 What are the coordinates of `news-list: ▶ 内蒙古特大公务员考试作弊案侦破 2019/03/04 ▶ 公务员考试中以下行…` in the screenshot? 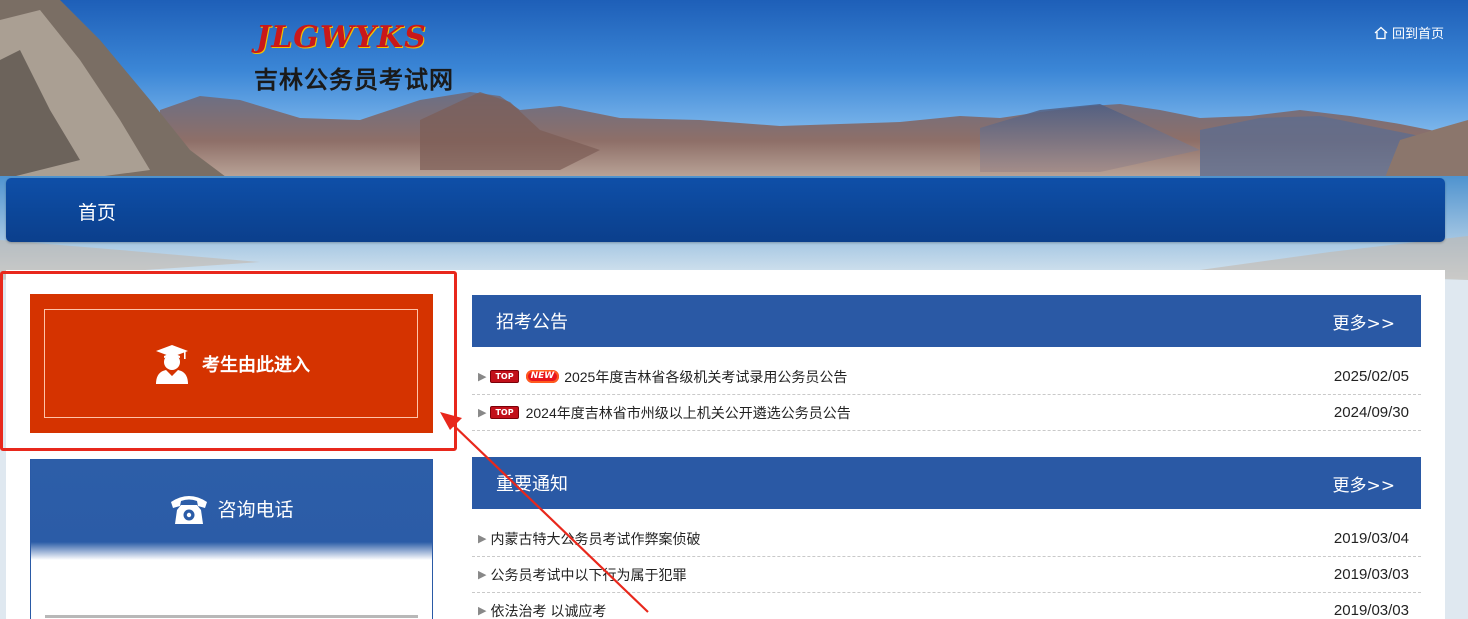 It's located at (946, 570).